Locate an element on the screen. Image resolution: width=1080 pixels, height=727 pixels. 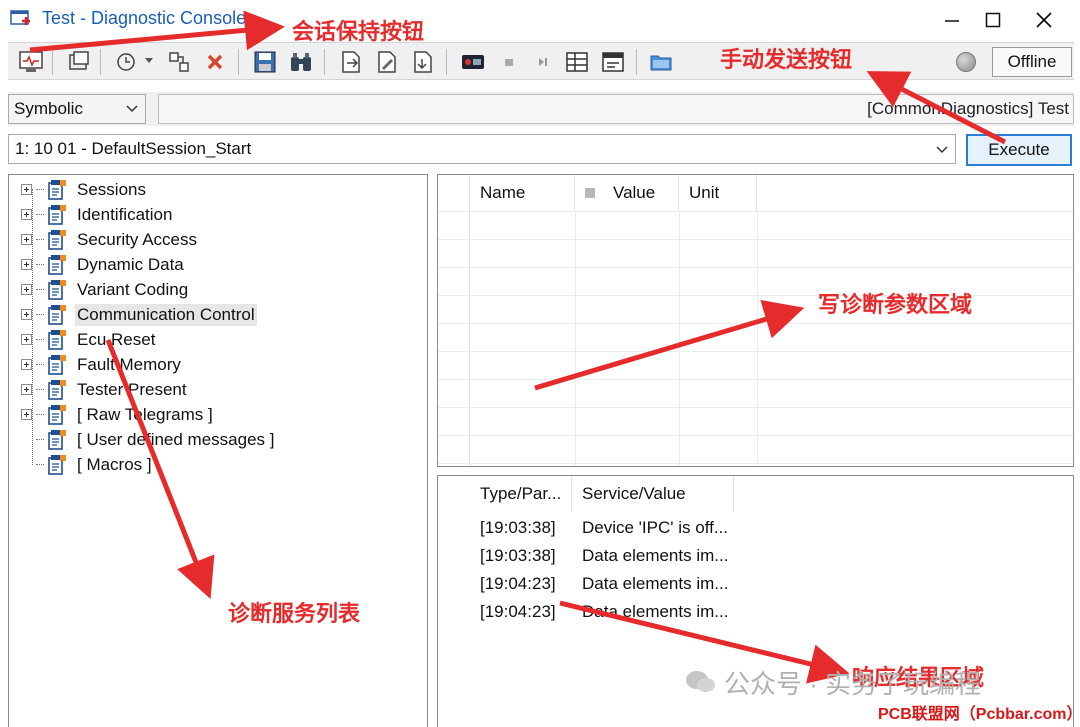
source-mark: PCB联盟网（Pcbbar.com） is located at coordinates (979, 714).